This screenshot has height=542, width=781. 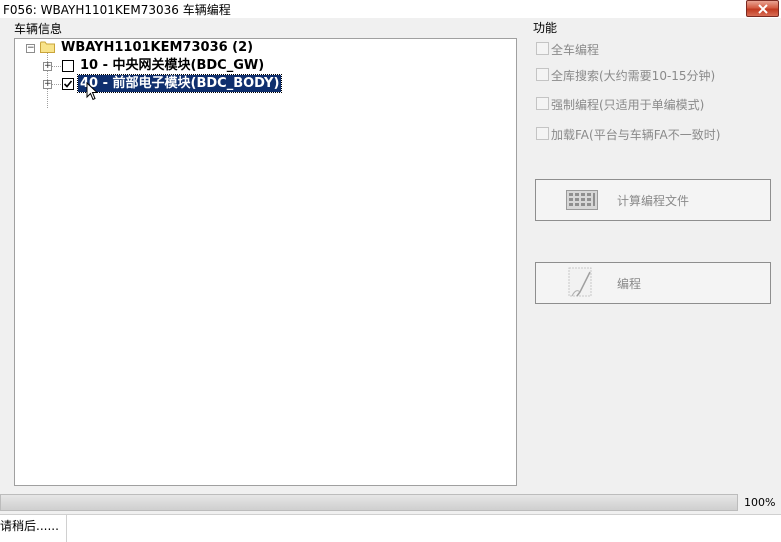 What do you see at coordinates (47, 47) in the screenshot?
I see `folder-icon` at bounding box center [47, 47].